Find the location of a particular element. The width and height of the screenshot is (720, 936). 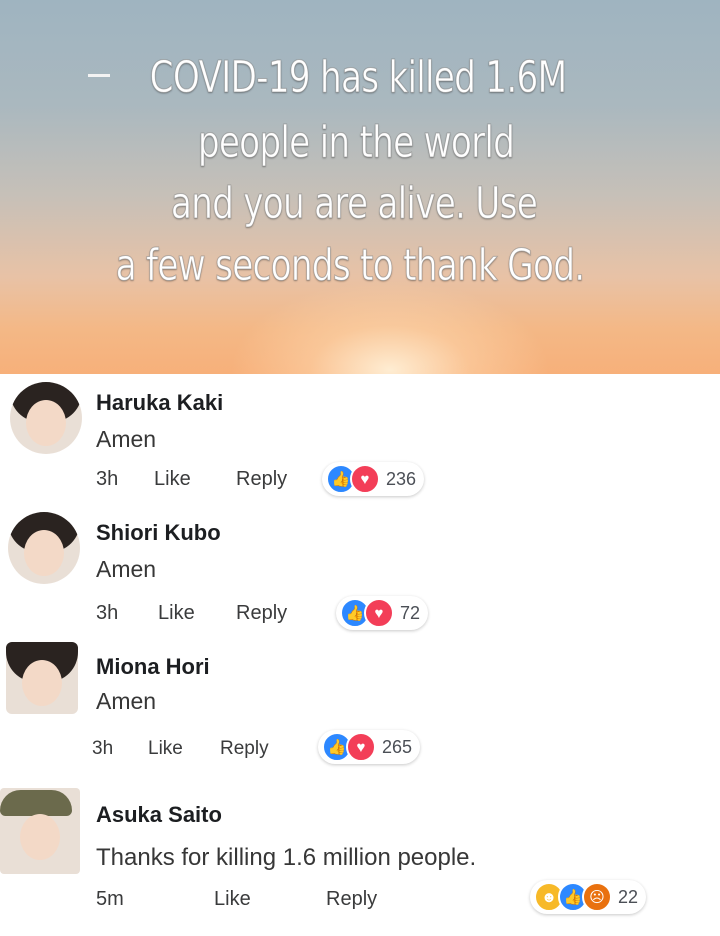

comment: Haruka Kaki Amen 3h Like Reply 👍 ♥ 236 is located at coordinates (360, 439).